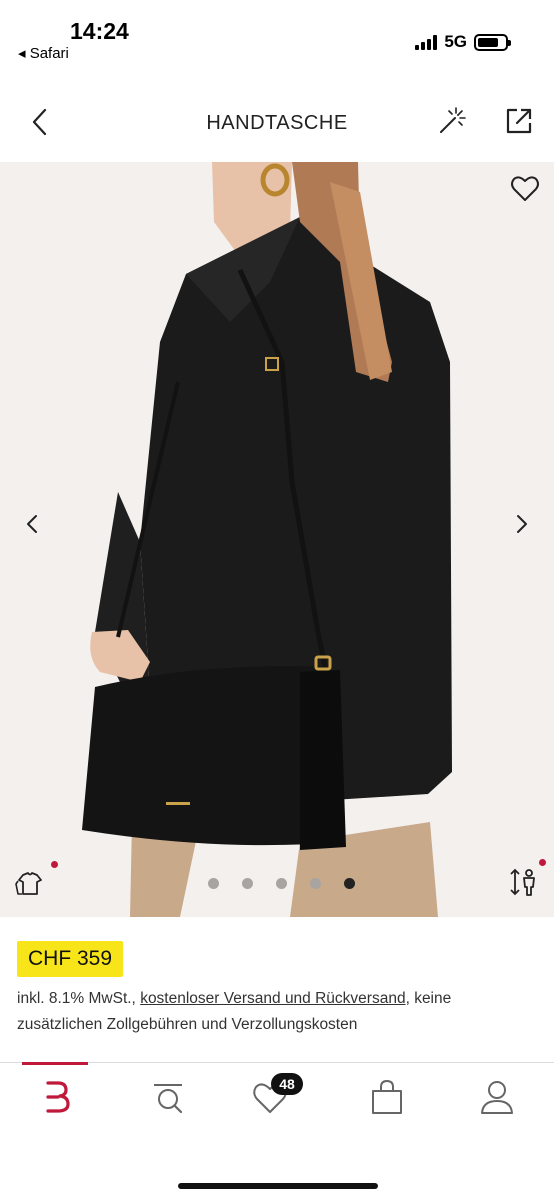 Image resolution: width=554 pixels, height=1200 pixels. Describe the element at coordinates (56, 1097) in the screenshot. I see `brand-logo-icon` at that location.